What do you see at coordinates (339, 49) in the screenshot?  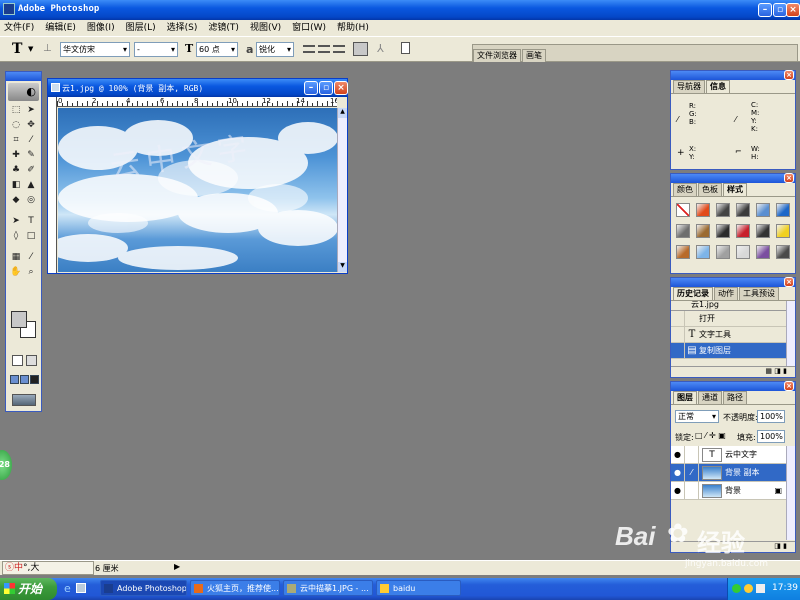 I see `align-right-icon` at bounding box center [339, 49].